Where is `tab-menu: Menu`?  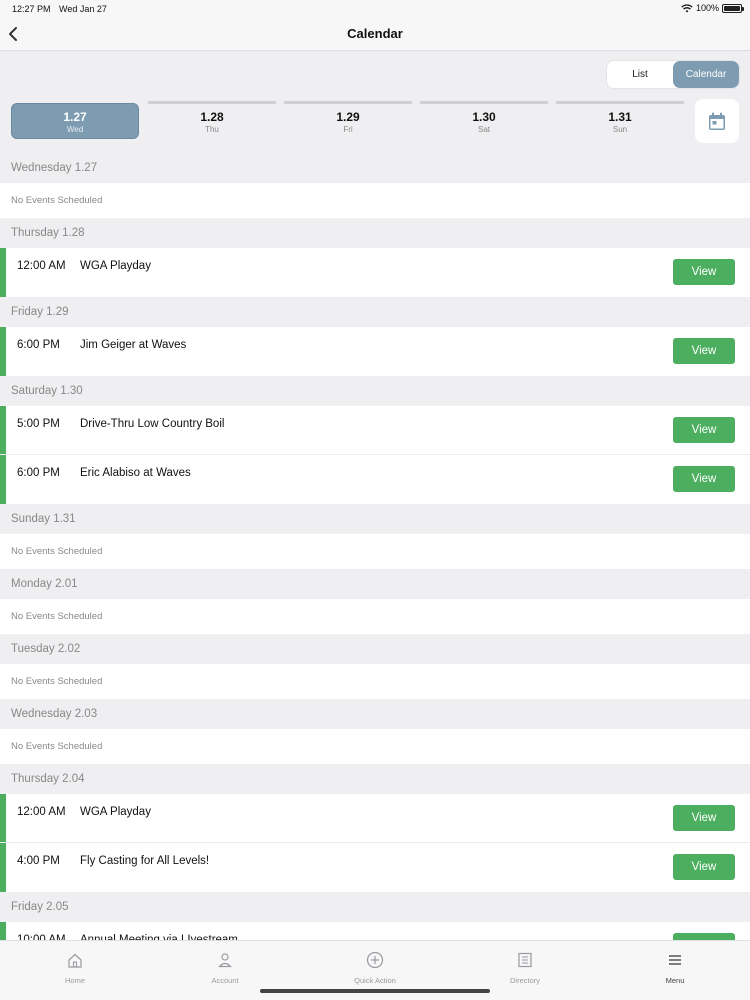
tab-menu: Menu is located at coordinates (675, 968).